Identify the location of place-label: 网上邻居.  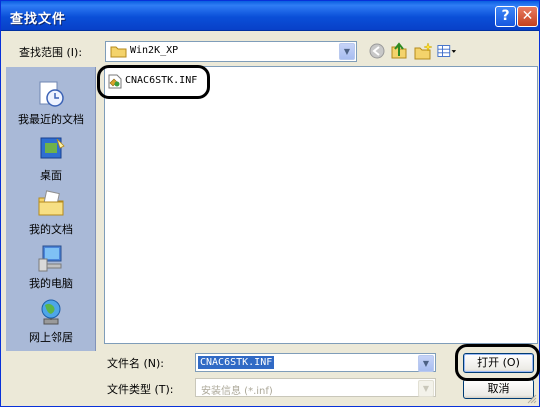
(51, 337).